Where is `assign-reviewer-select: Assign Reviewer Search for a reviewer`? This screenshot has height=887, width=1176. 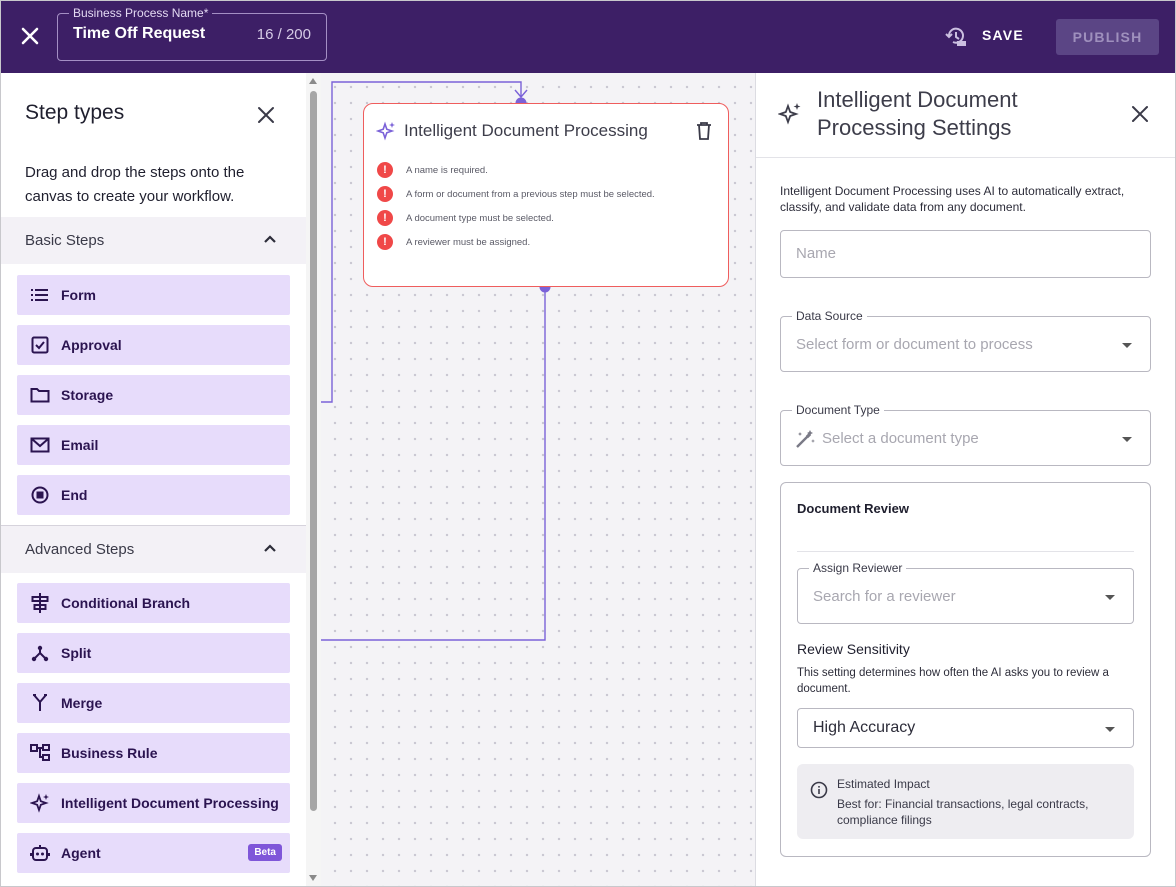 assign-reviewer-select: Assign Reviewer Search for a reviewer is located at coordinates (965, 592).